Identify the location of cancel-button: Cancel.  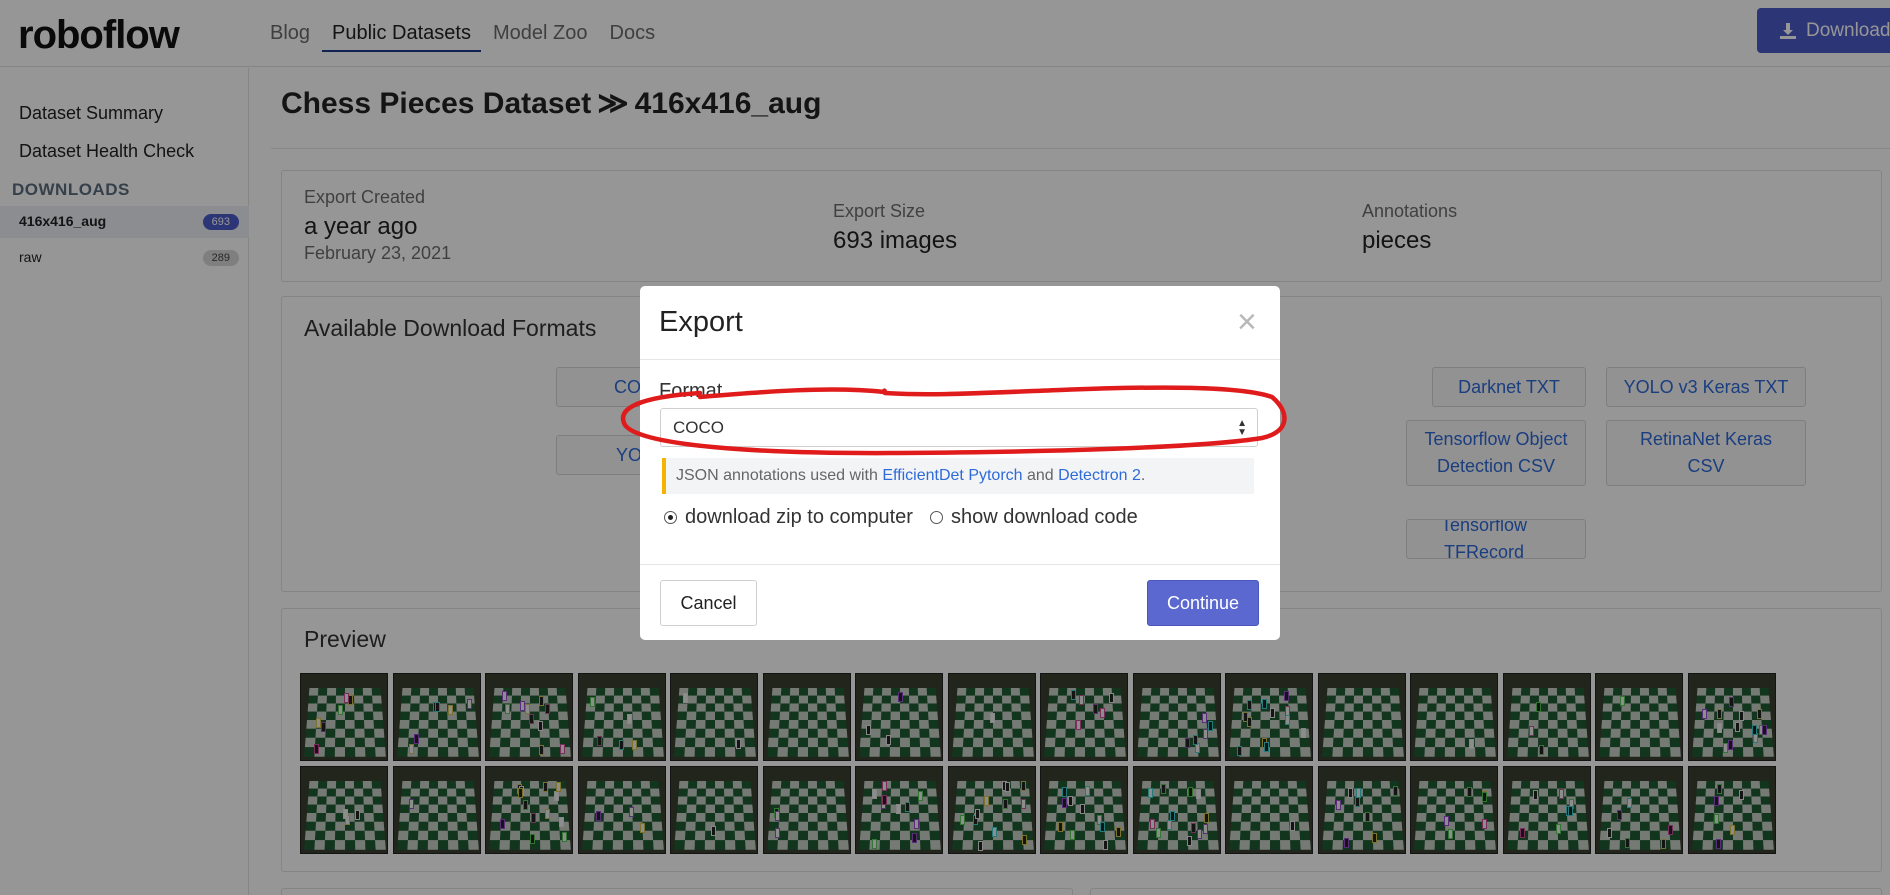
(708, 603).